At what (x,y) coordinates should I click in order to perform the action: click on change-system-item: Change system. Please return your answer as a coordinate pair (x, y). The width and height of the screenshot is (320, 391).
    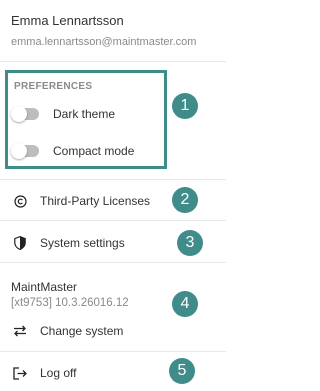
    Looking at the image, I should click on (68, 331).